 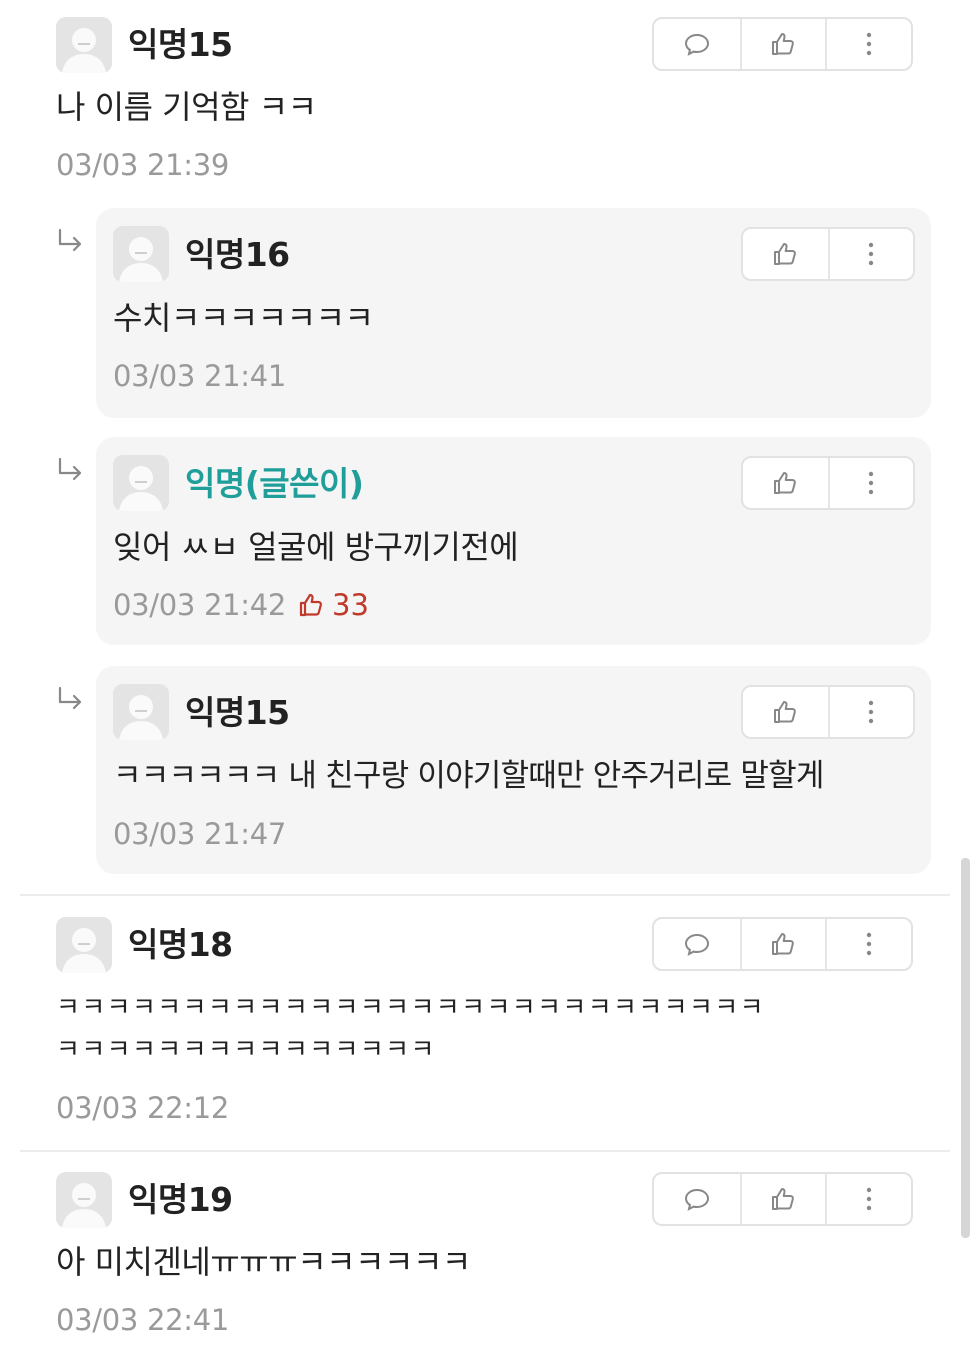 What do you see at coordinates (180, 1199) in the screenshot?
I see `comment-author: 익명19` at bounding box center [180, 1199].